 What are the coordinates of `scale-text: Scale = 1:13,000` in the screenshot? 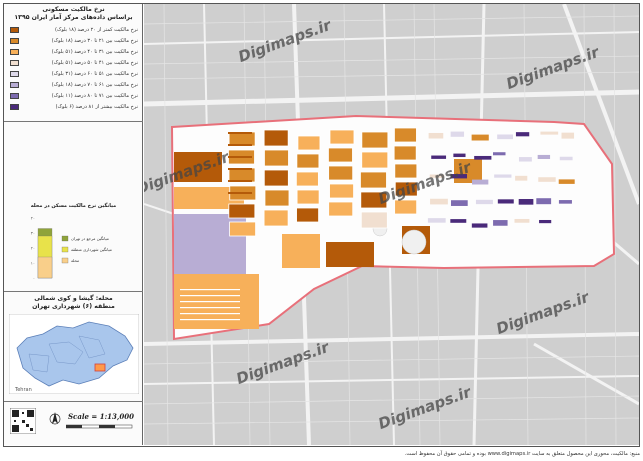 It's located at (101, 416).